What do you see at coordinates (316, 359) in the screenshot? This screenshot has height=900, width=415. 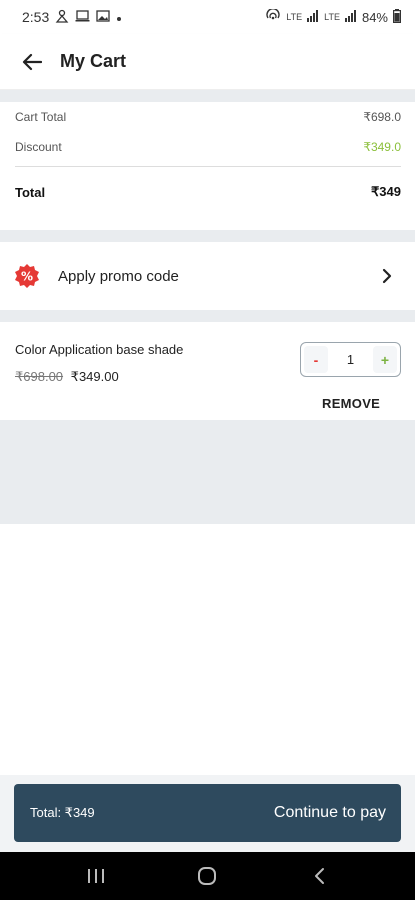 I see `decrease-quantity-button: -` at bounding box center [316, 359].